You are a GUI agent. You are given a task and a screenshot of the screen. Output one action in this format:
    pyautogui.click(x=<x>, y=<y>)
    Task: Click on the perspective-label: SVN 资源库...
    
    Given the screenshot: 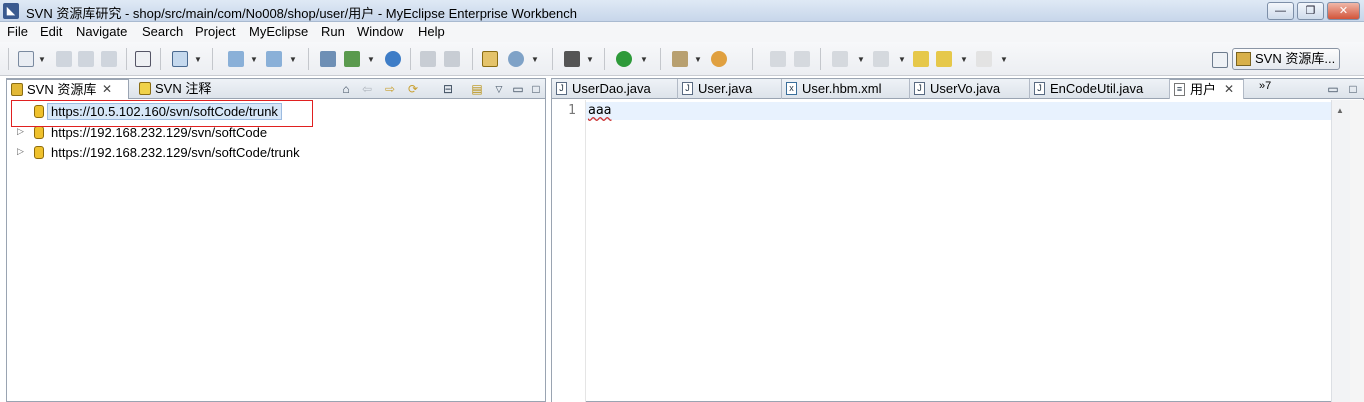 What is the action you would take?
    pyautogui.click(x=1295, y=58)
    